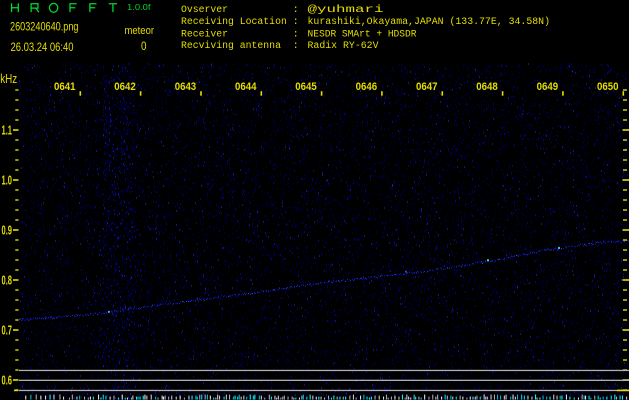 Image resolution: width=629 pixels, height=400 pixels. What do you see at coordinates (42, 47) in the screenshot?
I see `svg-text: 26.03.24 06:40` at bounding box center [42, 47].